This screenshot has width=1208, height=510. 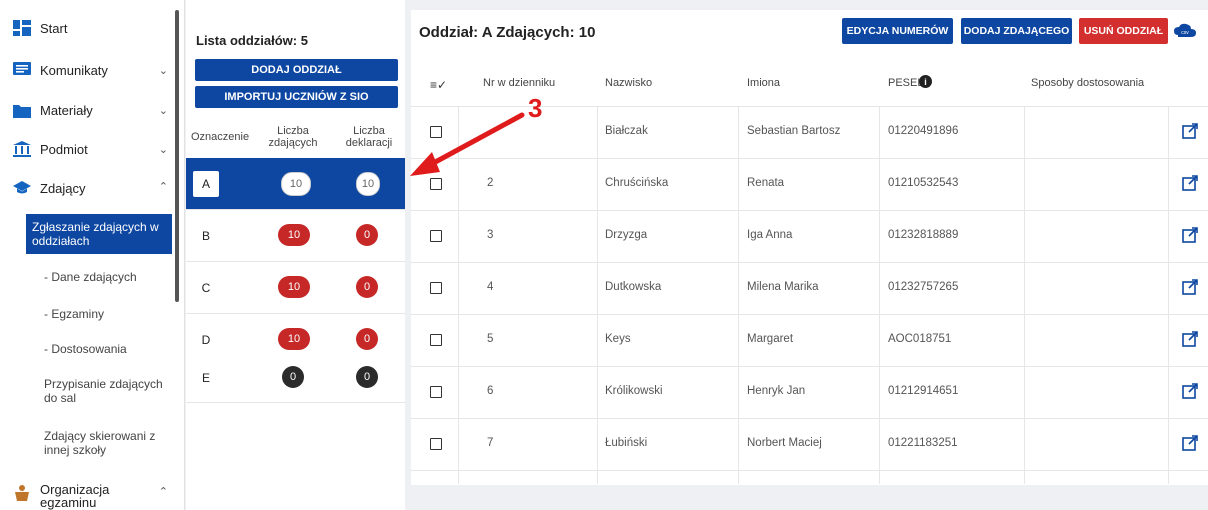 What do you see at coordinates (220, 137) in the screenshot?
I see `col-header-oznaczenie: Oznaczenie` at bounding box center [220, 137].